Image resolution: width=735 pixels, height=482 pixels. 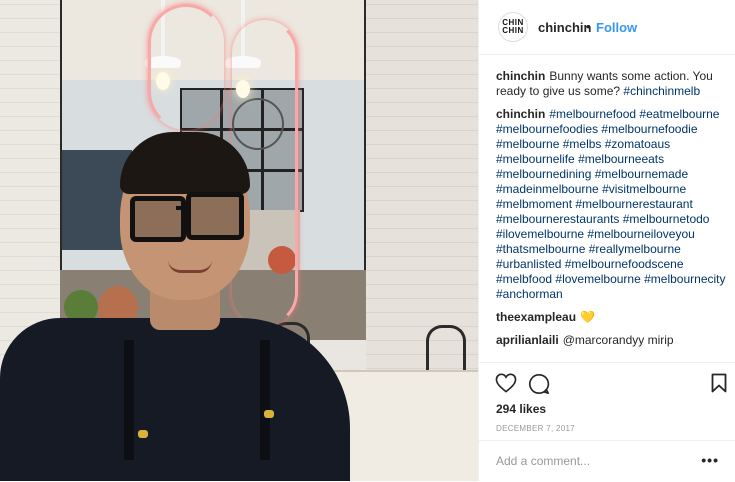 I want to click on hashtag-link: #melbmoment, so click(x=534, y=204).